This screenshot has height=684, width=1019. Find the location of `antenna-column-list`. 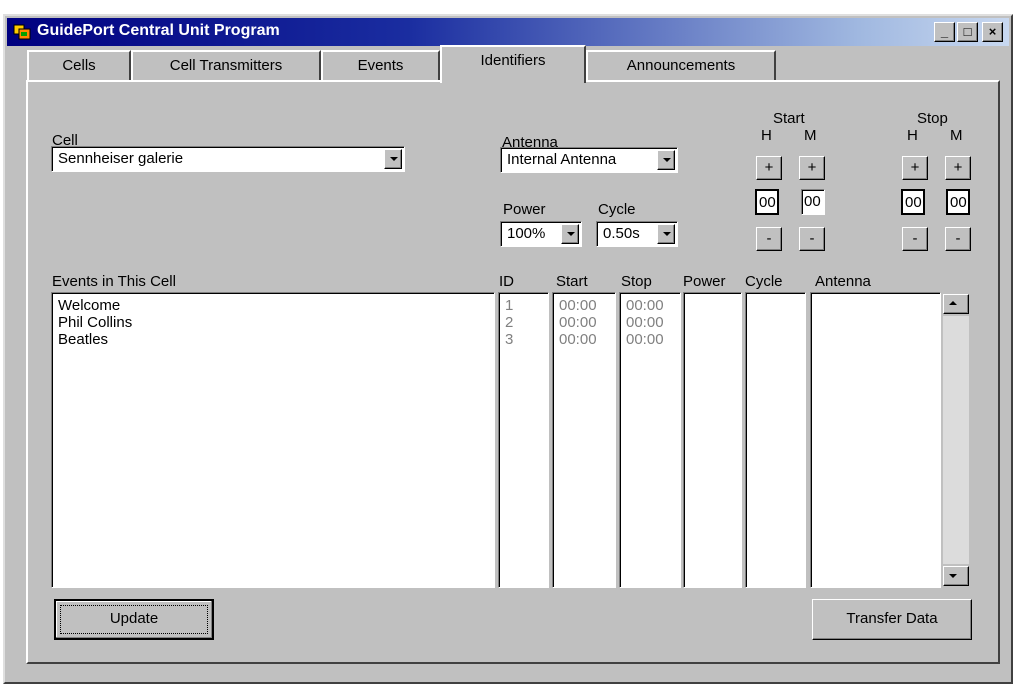

antenna-column-list is located at coordinates (875, 440).